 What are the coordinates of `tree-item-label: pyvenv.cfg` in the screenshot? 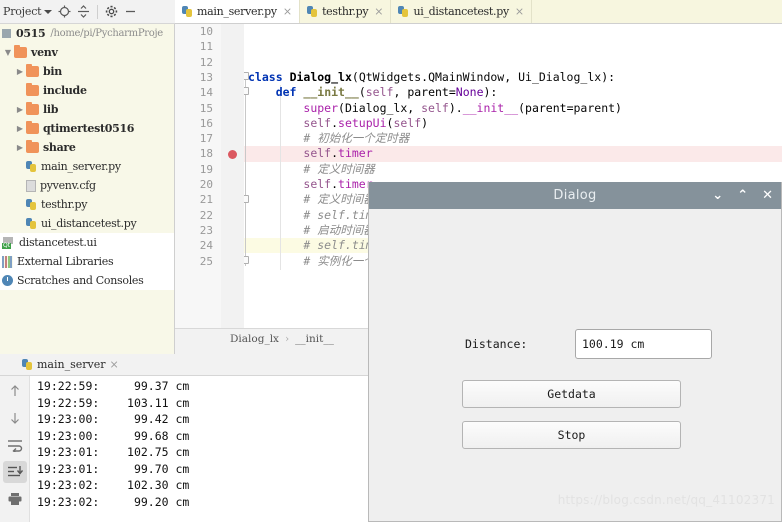 It's located at (68, 185).